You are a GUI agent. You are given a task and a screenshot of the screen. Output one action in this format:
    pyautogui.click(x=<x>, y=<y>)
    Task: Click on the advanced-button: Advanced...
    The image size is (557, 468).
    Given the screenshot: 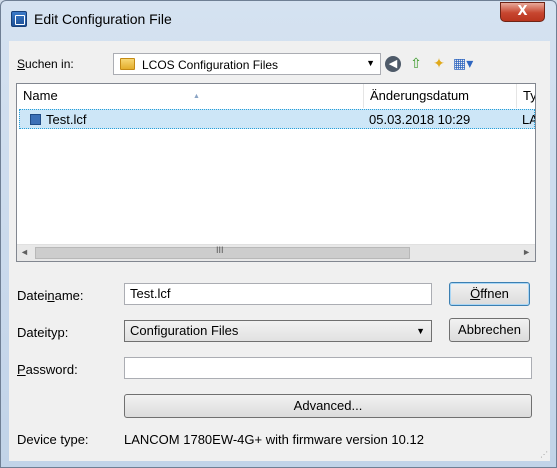 What is the action you would take?
    pyautogui.click(x=328, y=406)
    